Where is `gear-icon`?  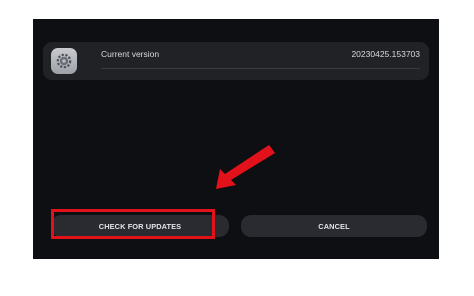 gear-icon is located at coordinates (64, 61).